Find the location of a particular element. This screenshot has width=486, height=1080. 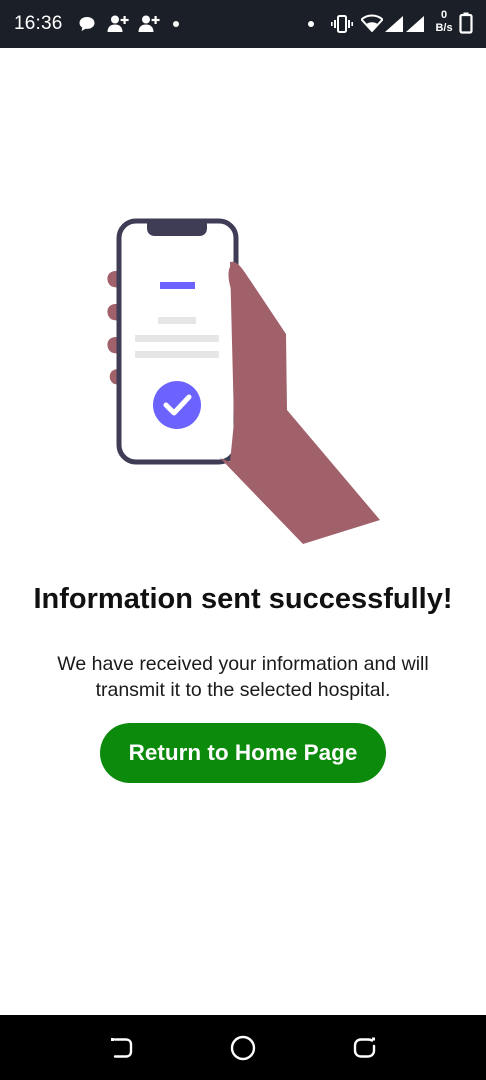

battery-icon is located at coordinates (466, 23).